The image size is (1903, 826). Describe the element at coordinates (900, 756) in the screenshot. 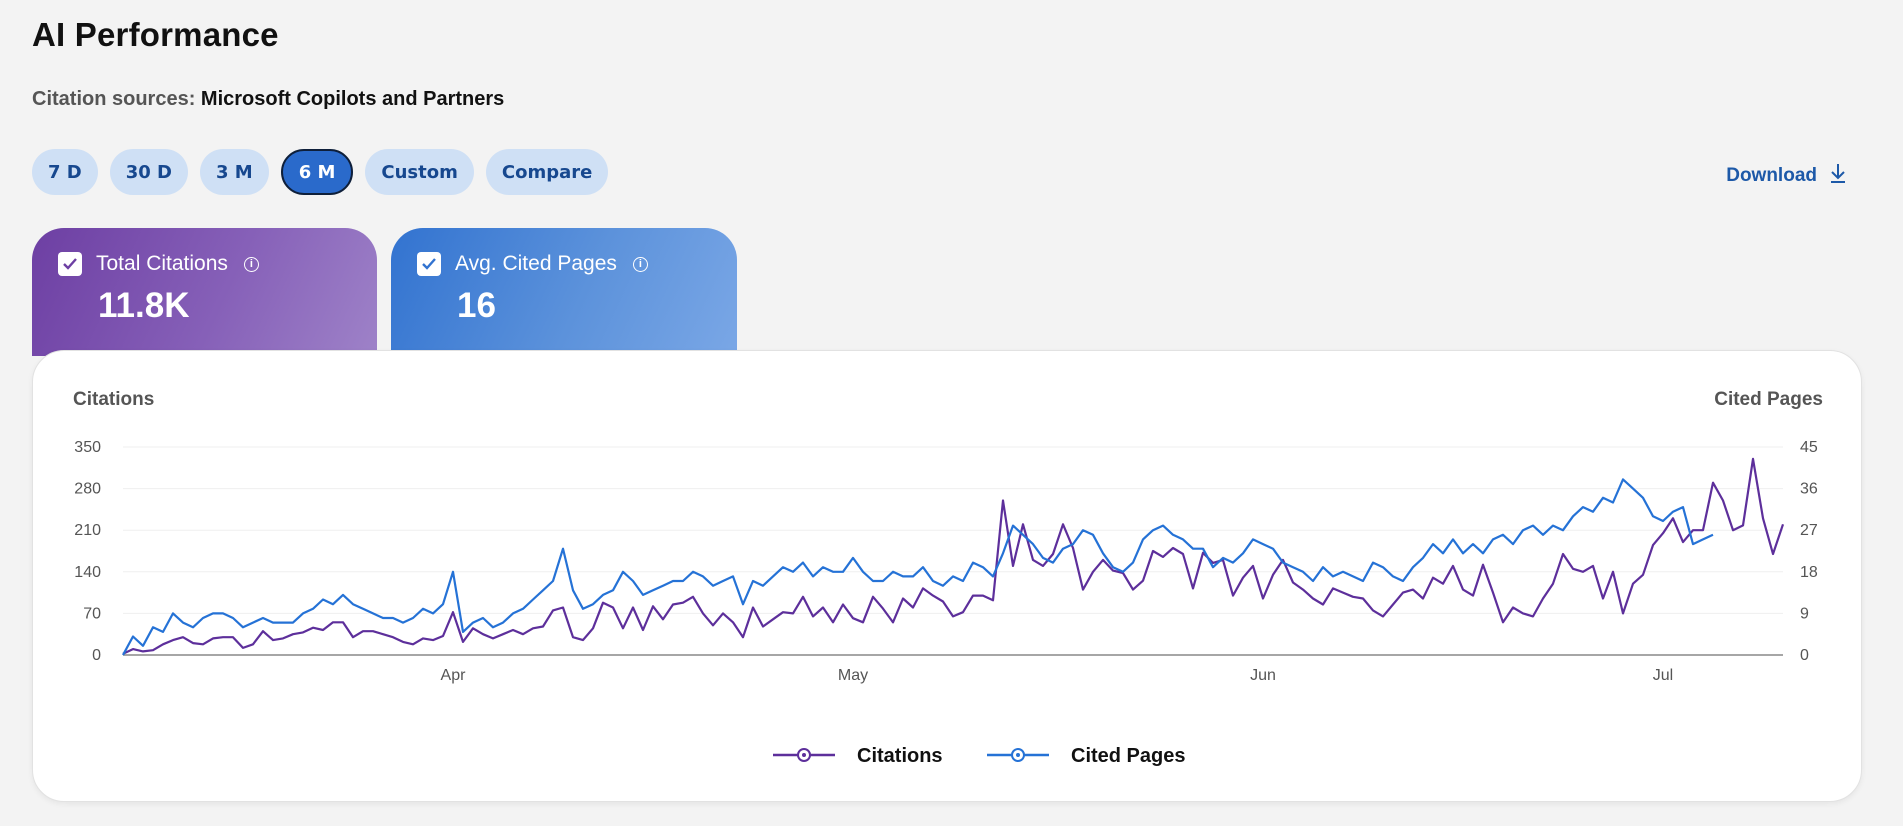

I see `legend-label-citations: Citations` at that location.